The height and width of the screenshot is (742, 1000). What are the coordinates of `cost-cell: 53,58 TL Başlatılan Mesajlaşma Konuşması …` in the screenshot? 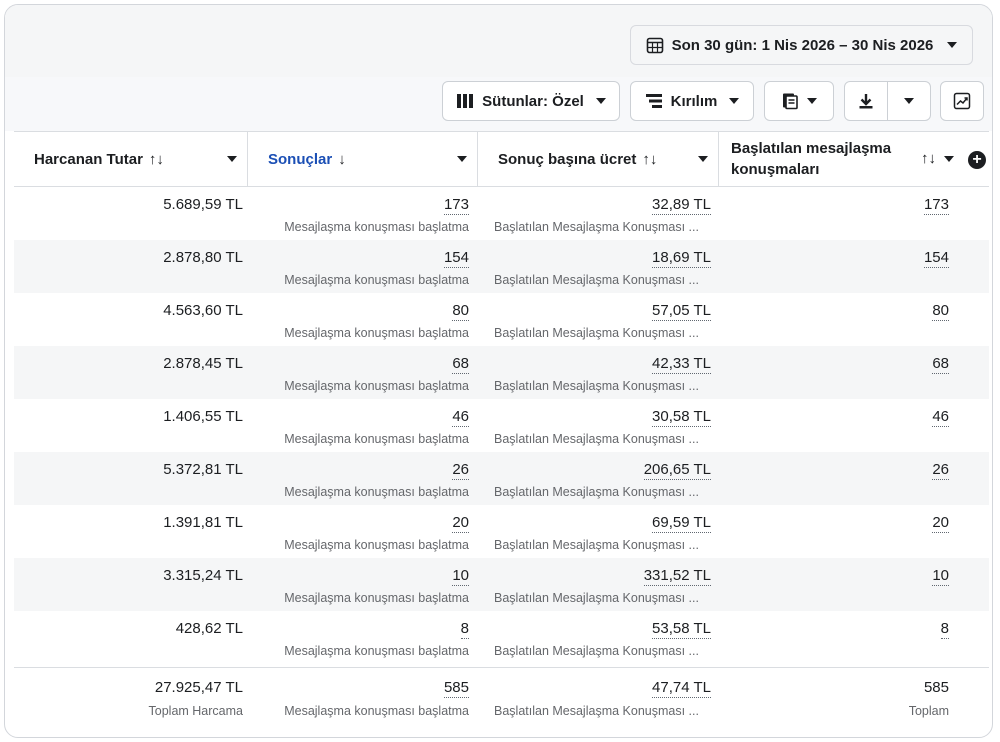 It's located at (597, 637).